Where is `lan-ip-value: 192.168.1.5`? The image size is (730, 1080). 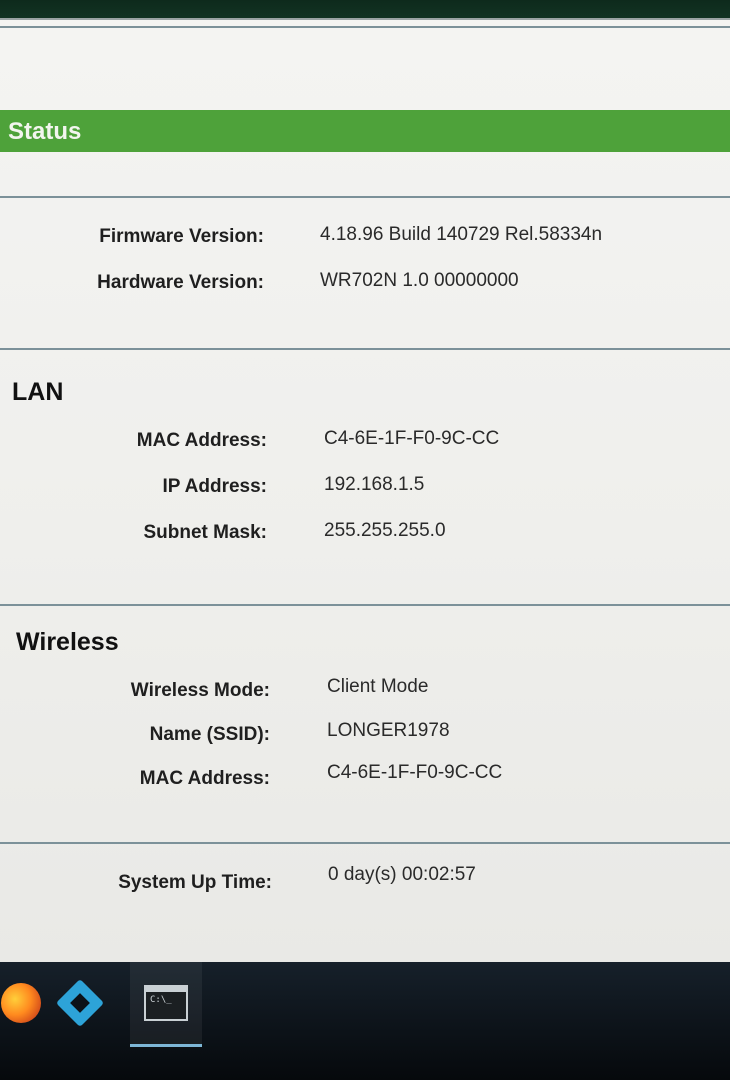
lan-ip-value: 192.168.1.5 is located at coordinates (374, 484).